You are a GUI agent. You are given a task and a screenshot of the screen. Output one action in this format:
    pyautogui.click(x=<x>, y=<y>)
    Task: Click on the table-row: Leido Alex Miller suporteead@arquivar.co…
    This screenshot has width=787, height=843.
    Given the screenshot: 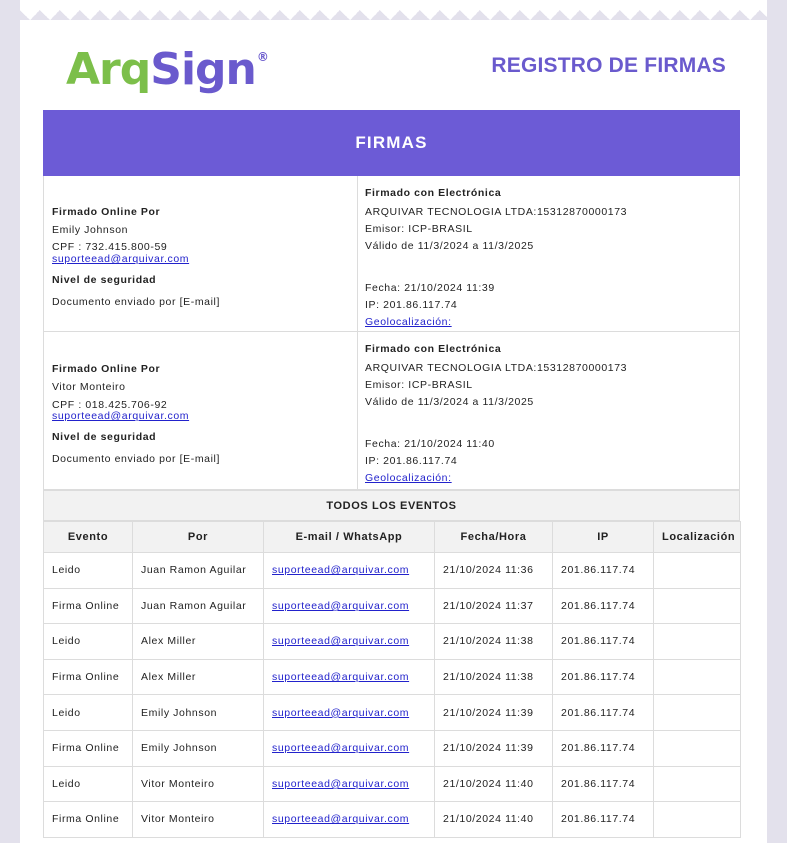 What is the action you would take?
    pyautogui.click(x=392, y=641)
    